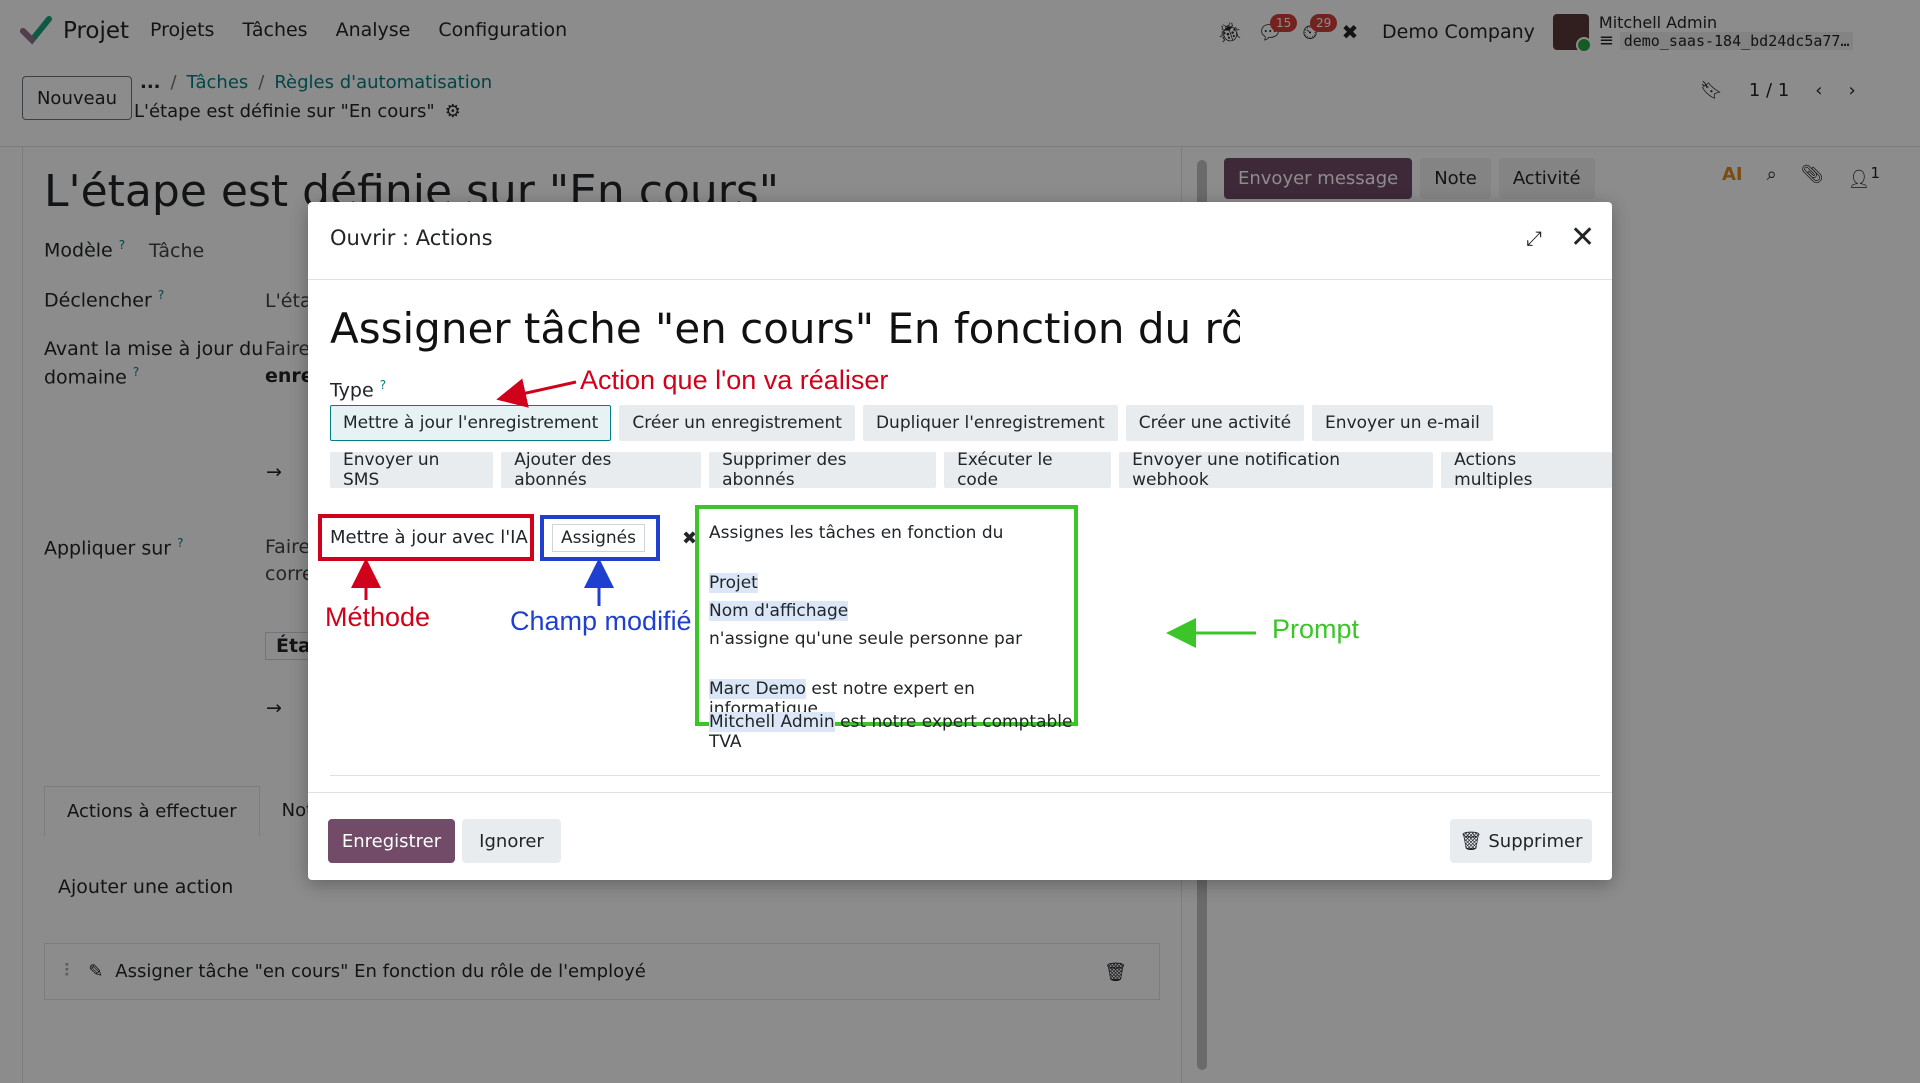  I want to click on divider, so click(965, 775).